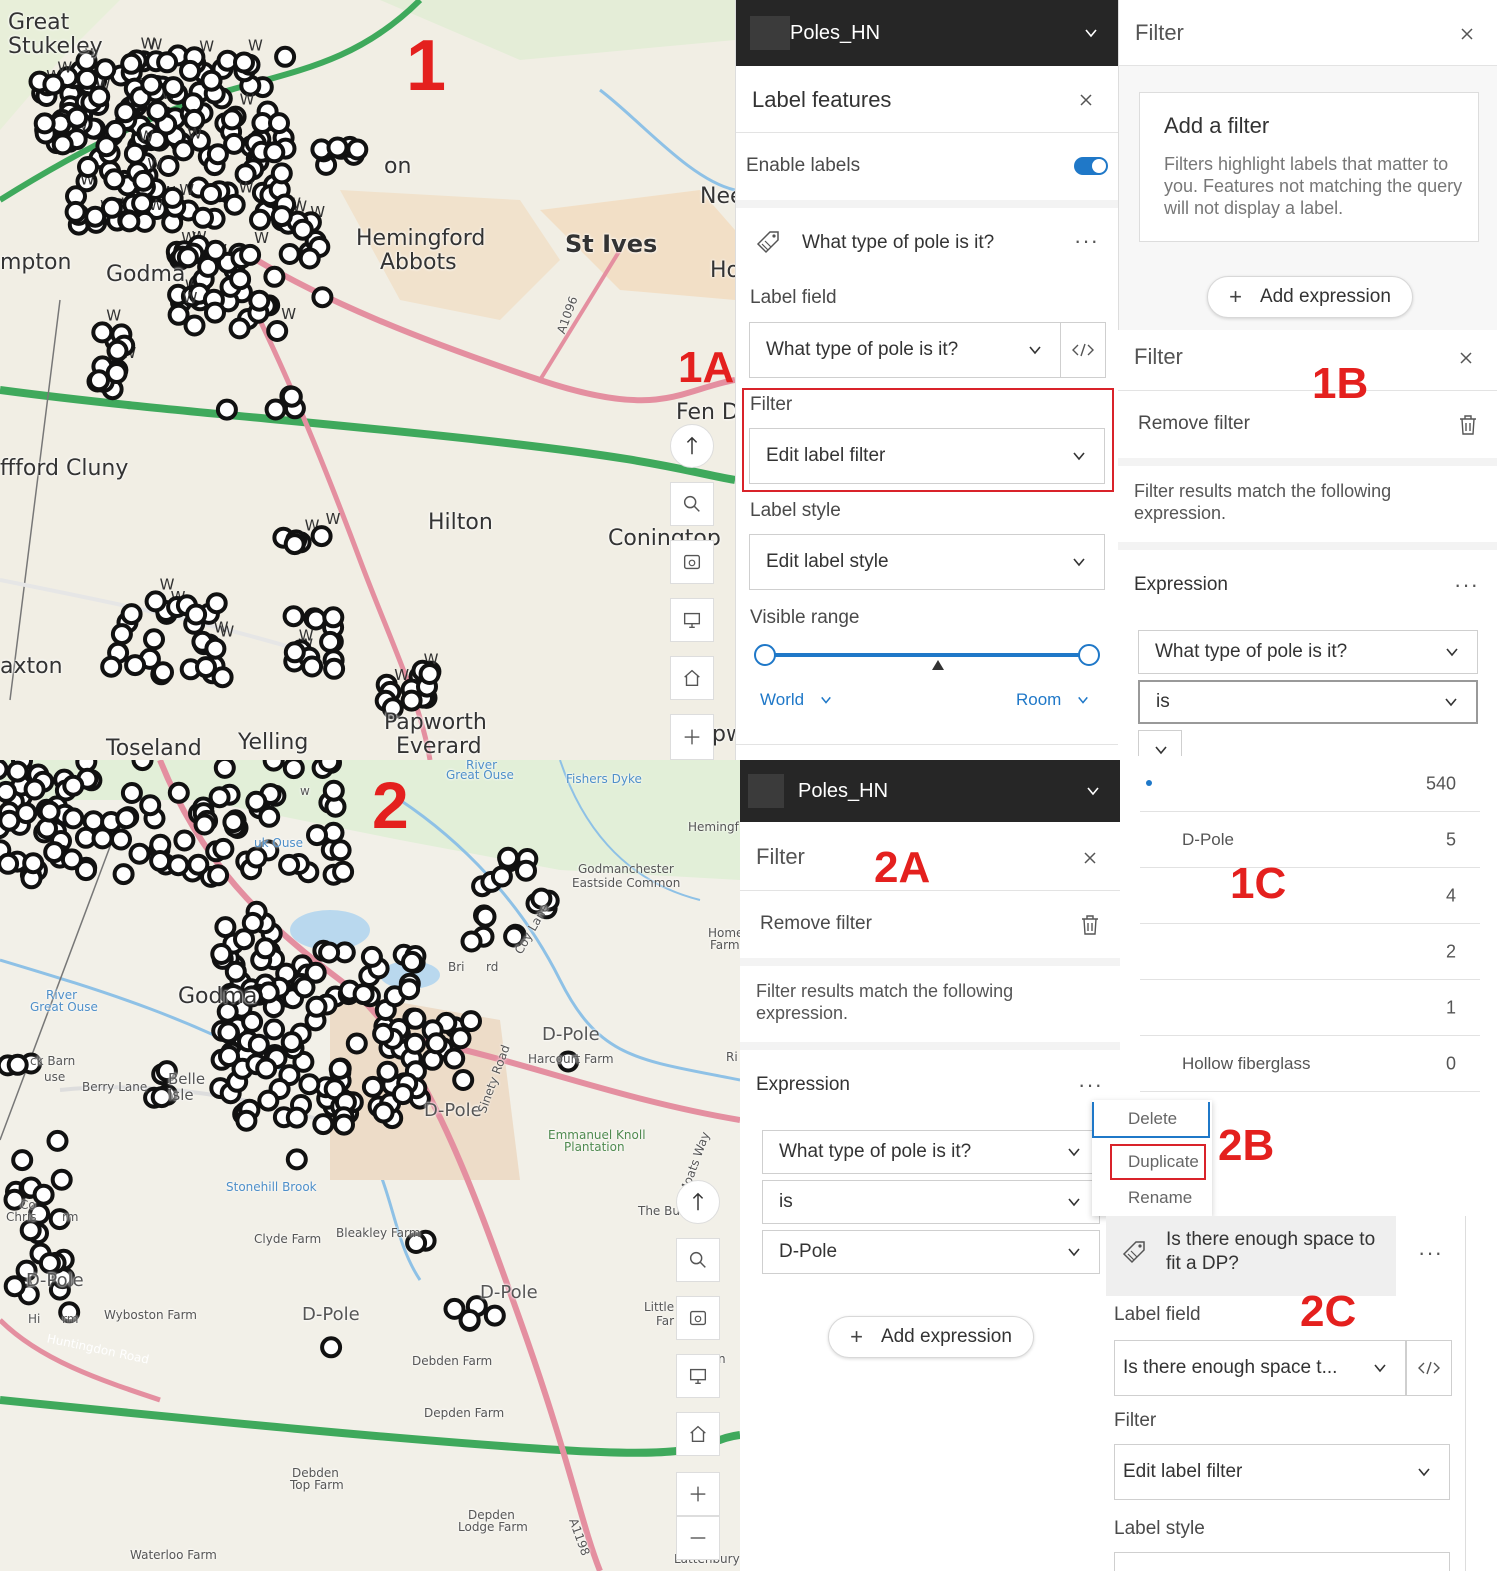 The height and width of the screenshot is (1571, 1497). What do you see at coordinates (1310, 784) in the screenshot?
I see `value-list-item: 540` at bounding box center [1310, 784].